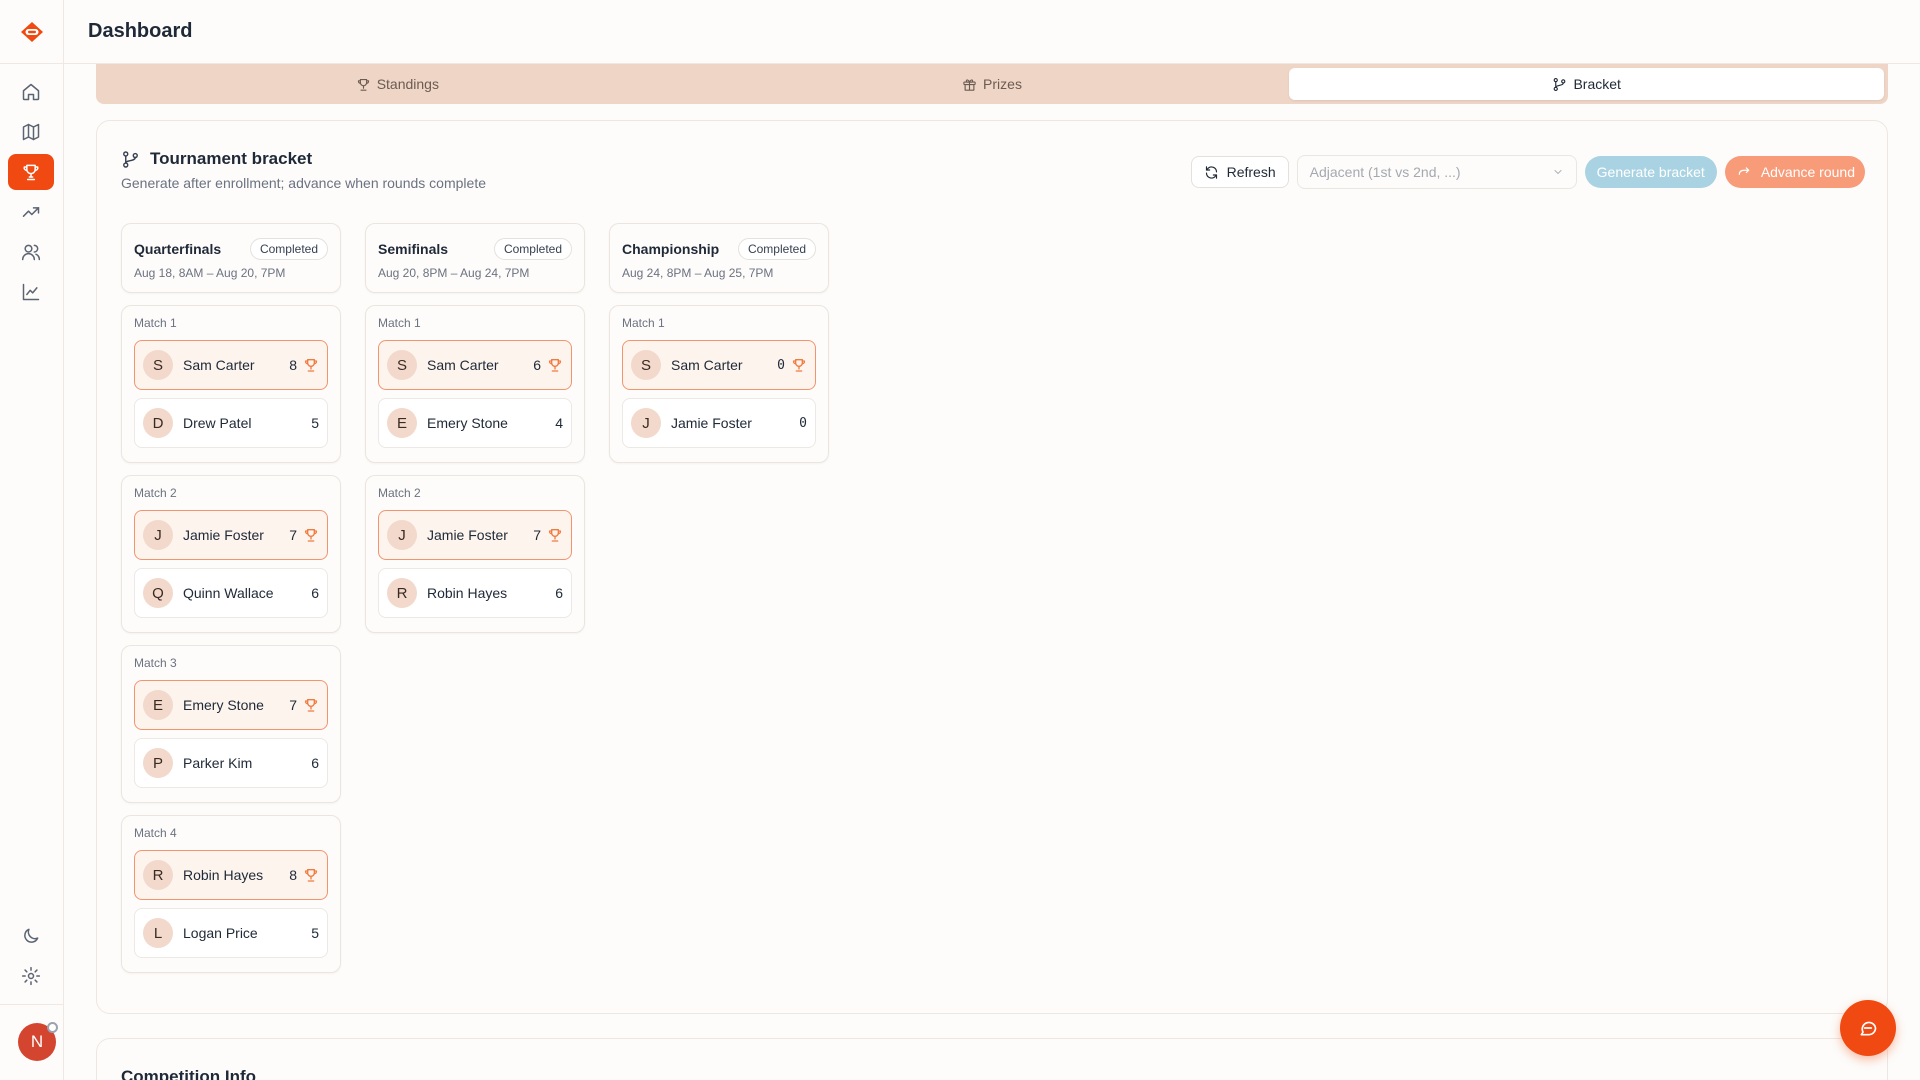  I want to click on avatar-initial: N, so click(37, 1041).